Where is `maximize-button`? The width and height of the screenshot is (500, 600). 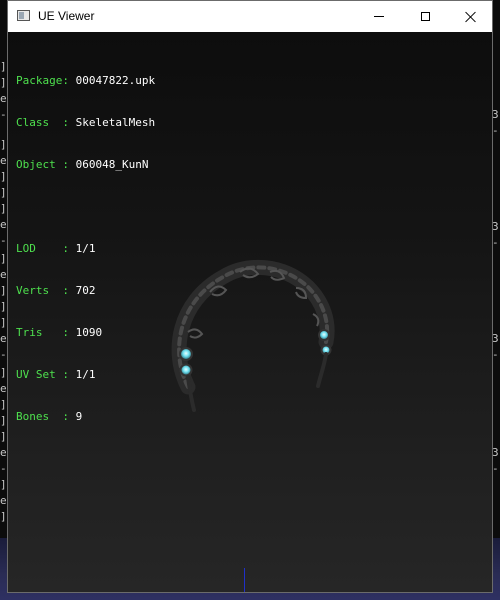
maximize-button is located at coordinates (425, 16).